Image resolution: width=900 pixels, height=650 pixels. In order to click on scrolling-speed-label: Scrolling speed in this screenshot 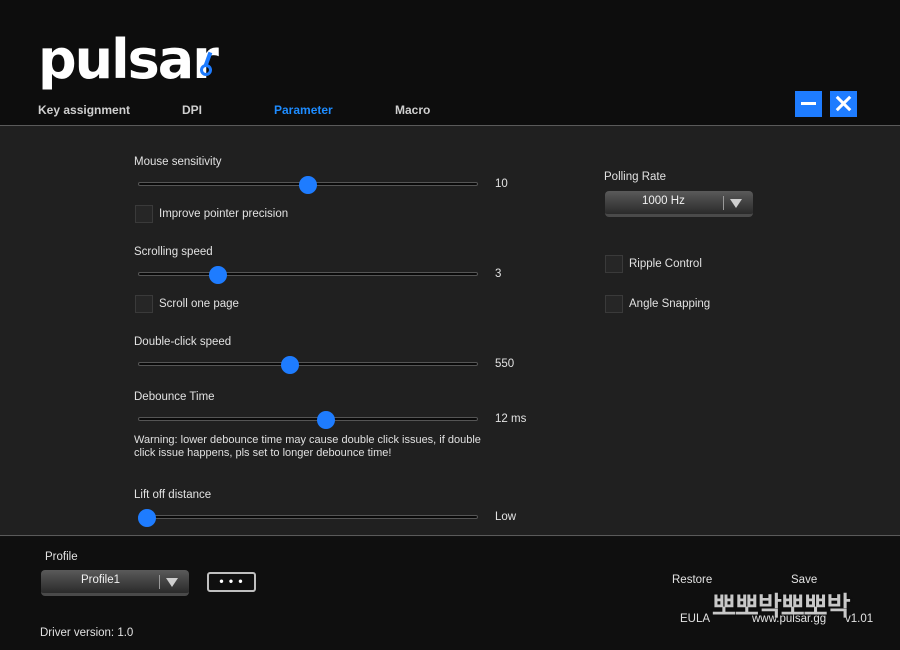, I will do `click(173, 252)`.